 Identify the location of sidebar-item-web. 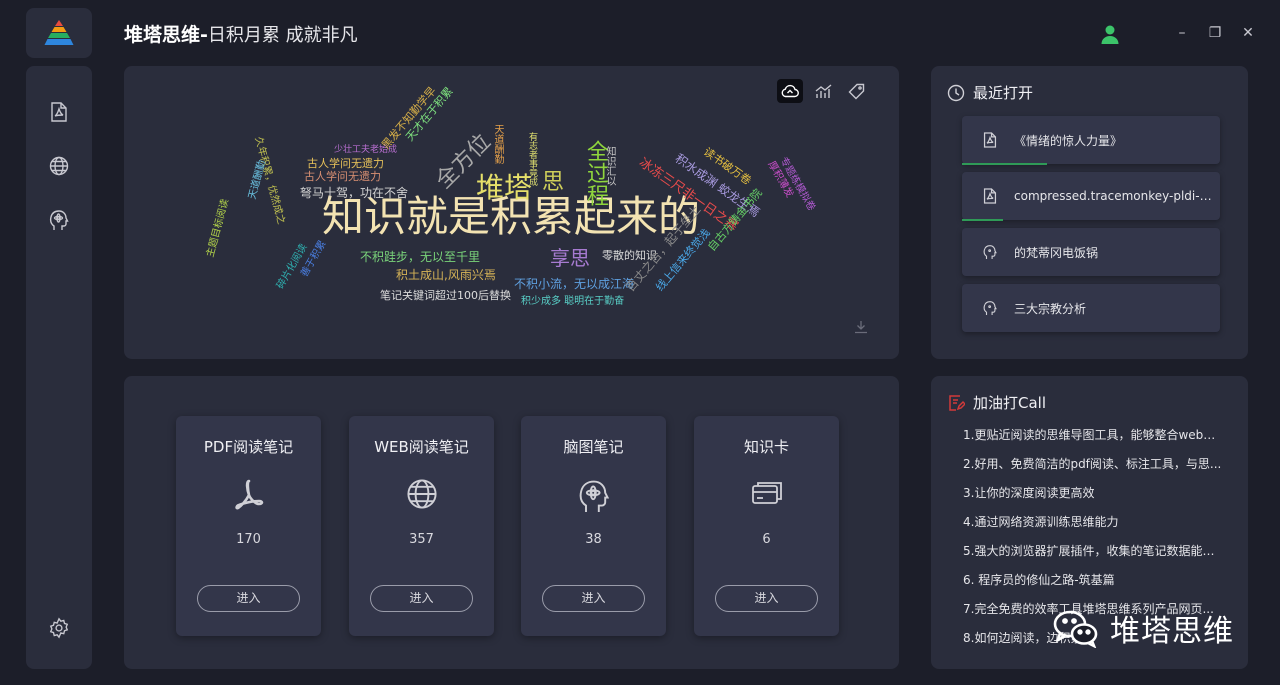
(59, 166).